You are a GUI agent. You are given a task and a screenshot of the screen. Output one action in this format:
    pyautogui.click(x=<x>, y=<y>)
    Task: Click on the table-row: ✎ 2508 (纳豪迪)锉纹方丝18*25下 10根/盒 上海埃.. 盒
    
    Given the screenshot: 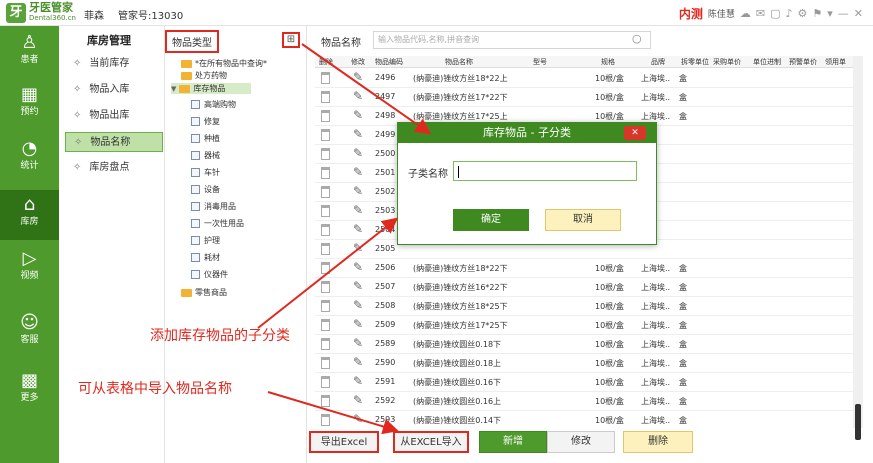 What is the action you would take?
    pyautogui.click(x=584, y=306)
    